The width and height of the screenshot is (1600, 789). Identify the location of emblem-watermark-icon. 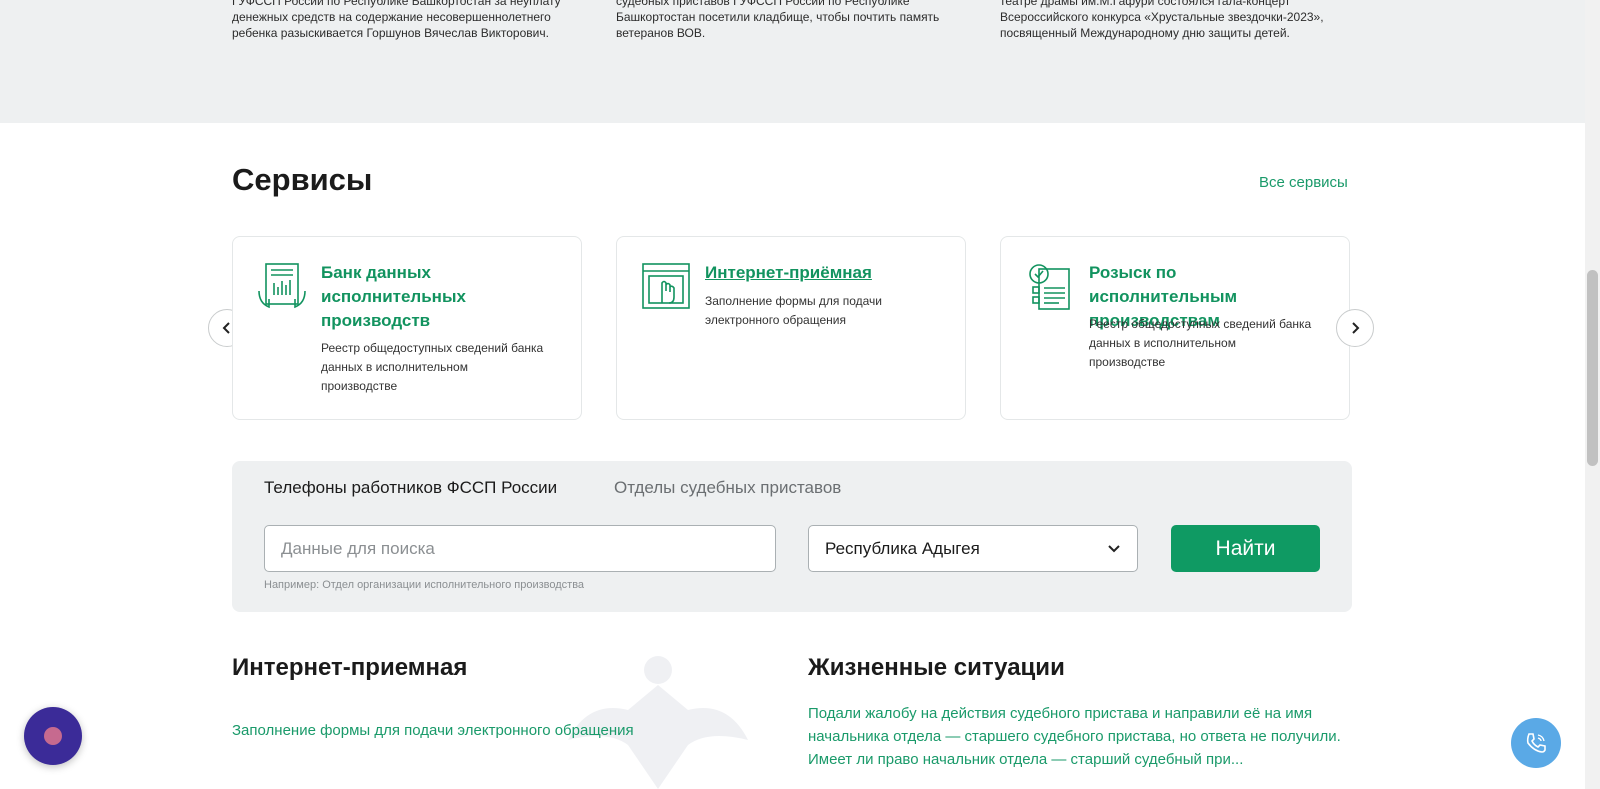
(658, 722).